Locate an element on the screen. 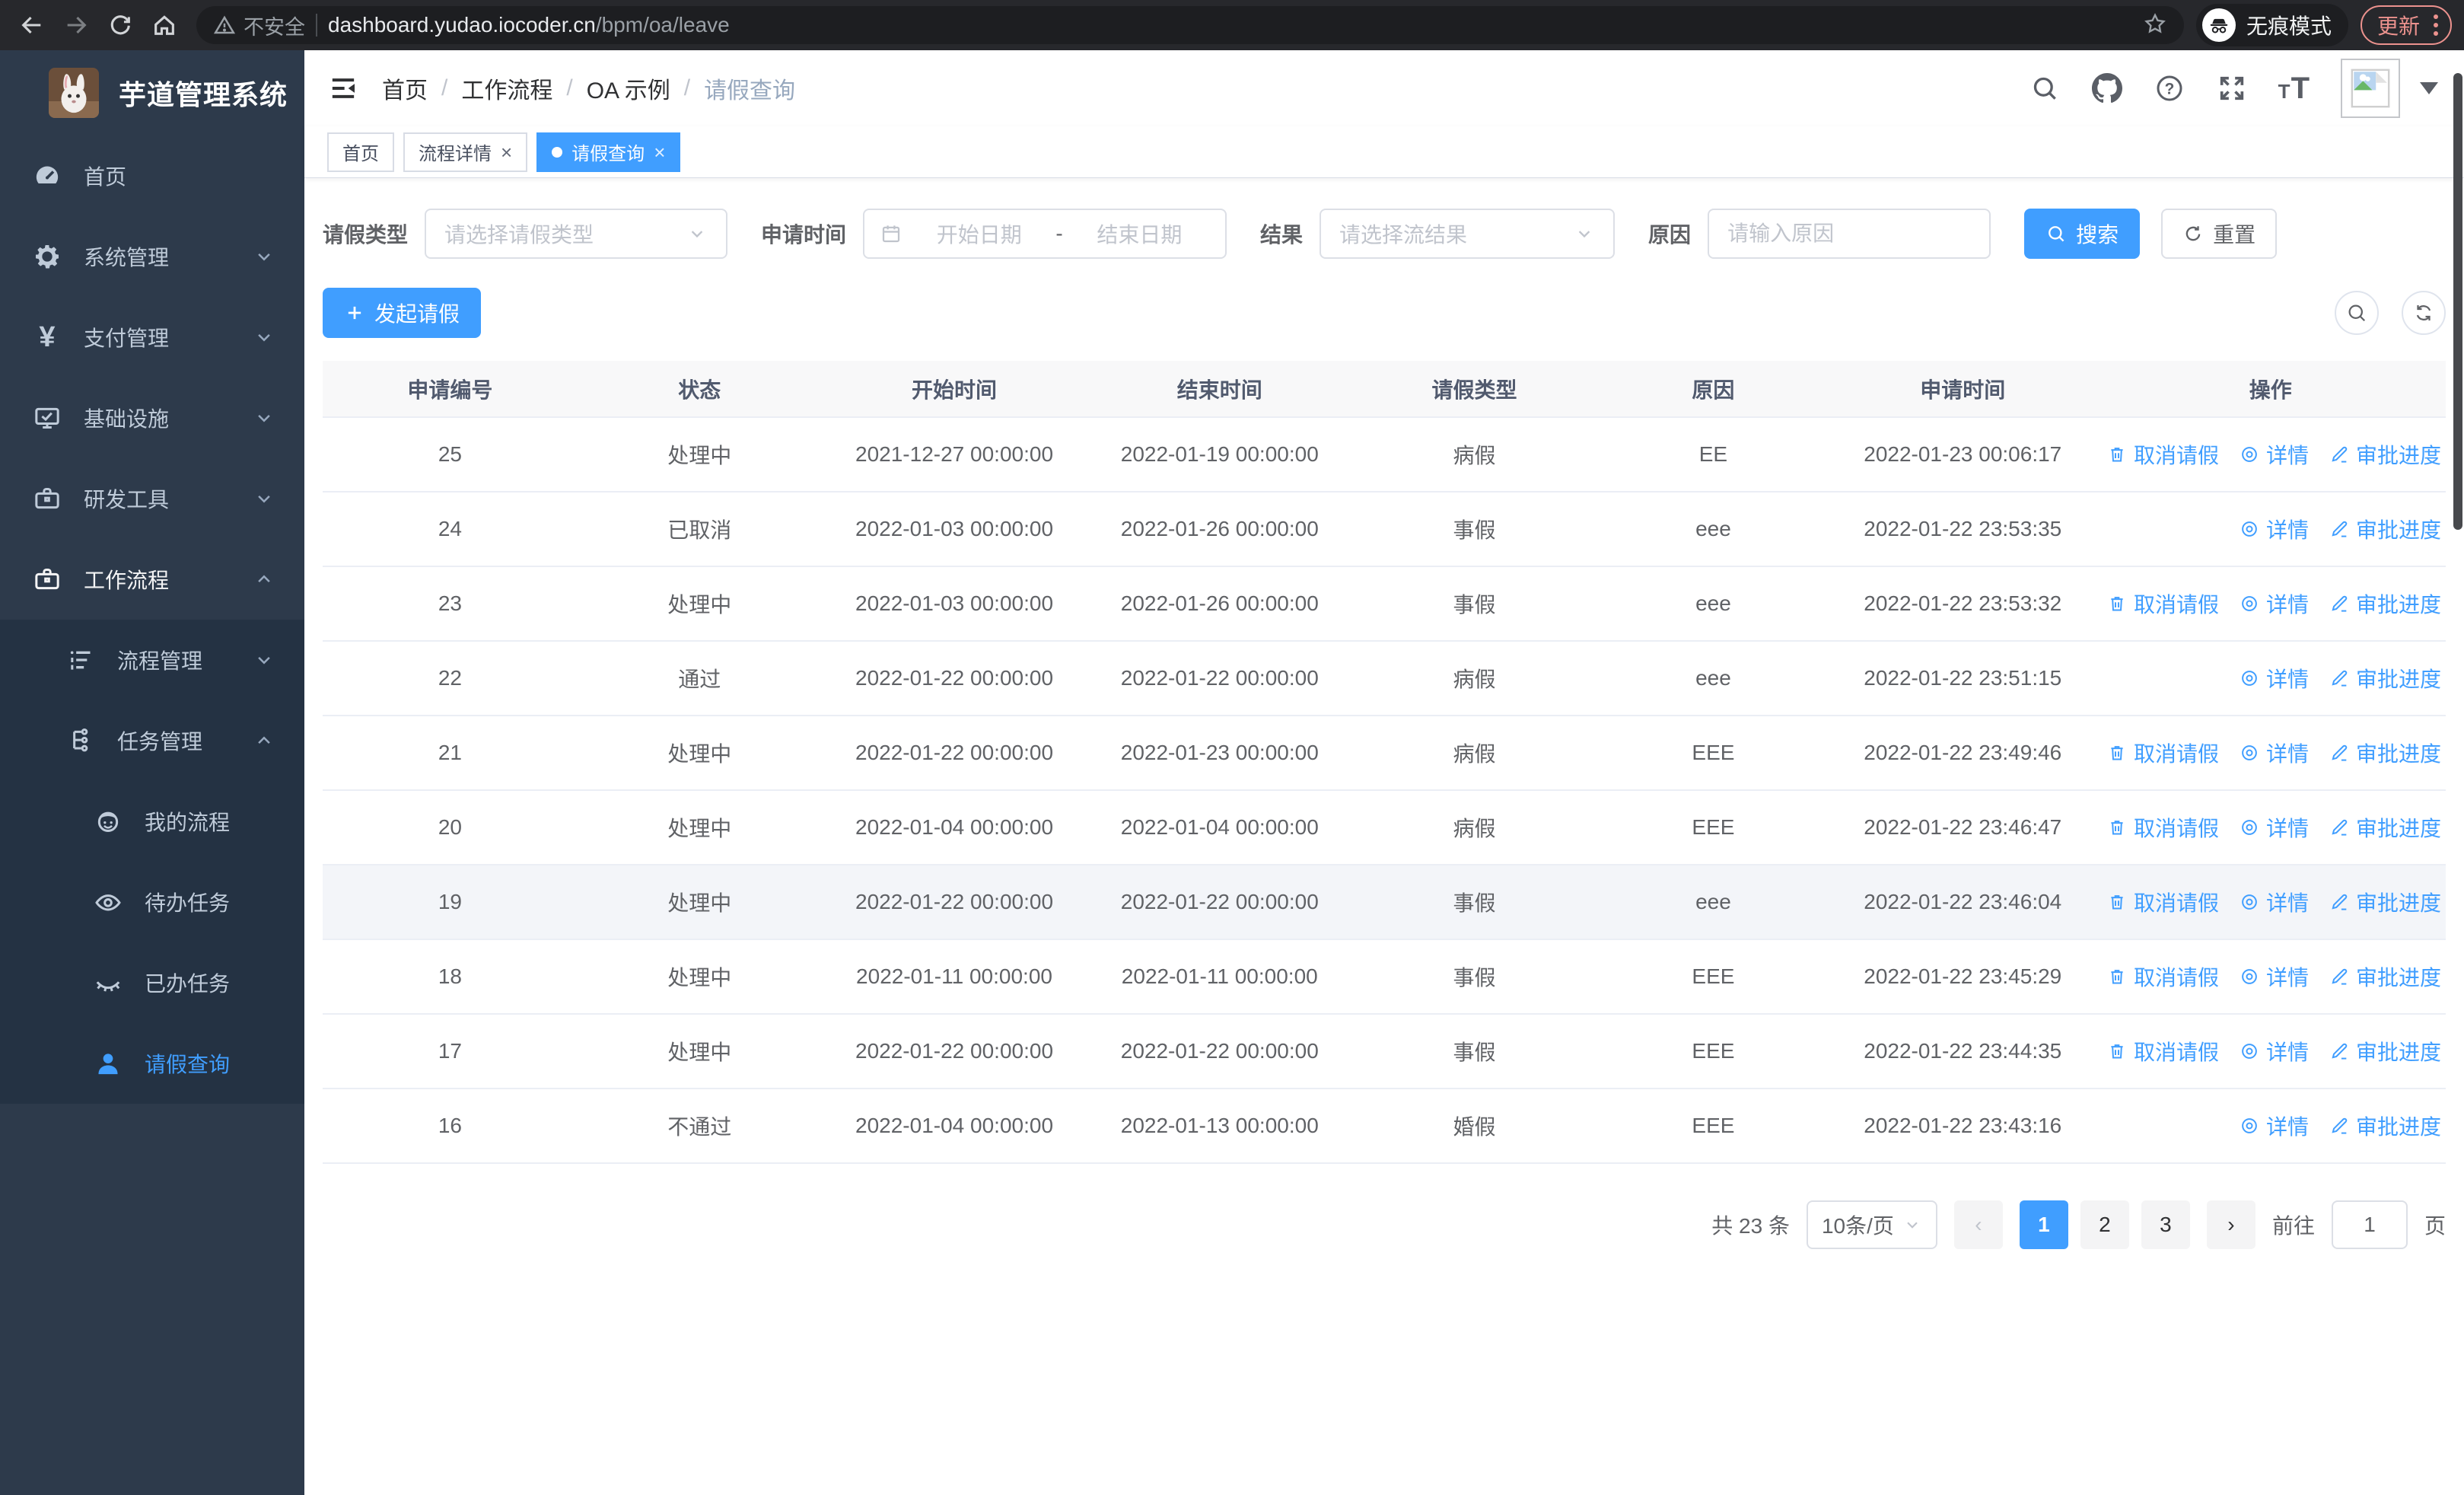 The width and height of the screenshot is (2464, 1495). sidebar-item-task-mgmt: 任务管理 is located at coordinates (152, 740).